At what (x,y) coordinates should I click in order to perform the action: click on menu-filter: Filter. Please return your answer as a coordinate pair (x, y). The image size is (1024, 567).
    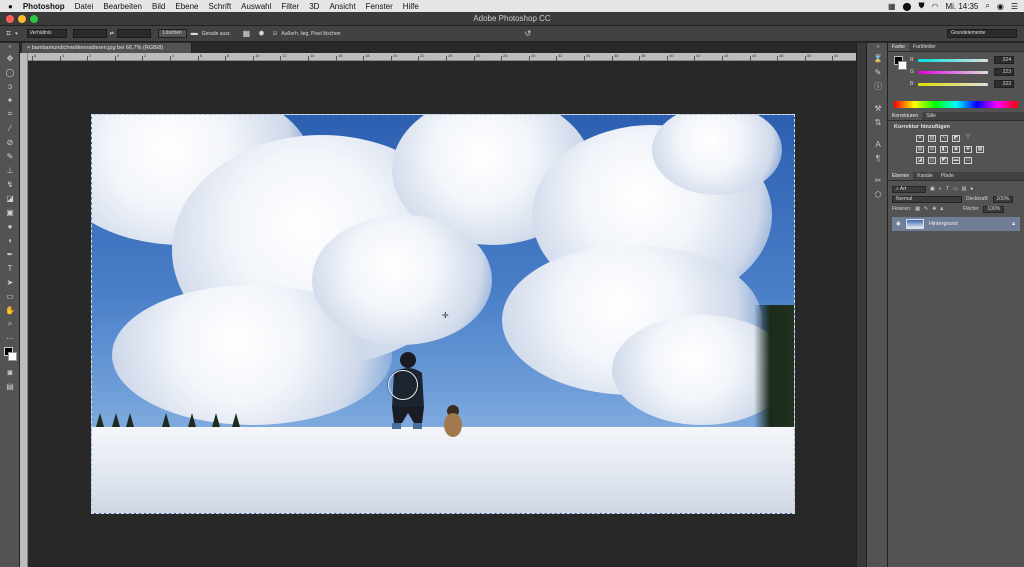
    Looking at the image, I should click on (290, 6).